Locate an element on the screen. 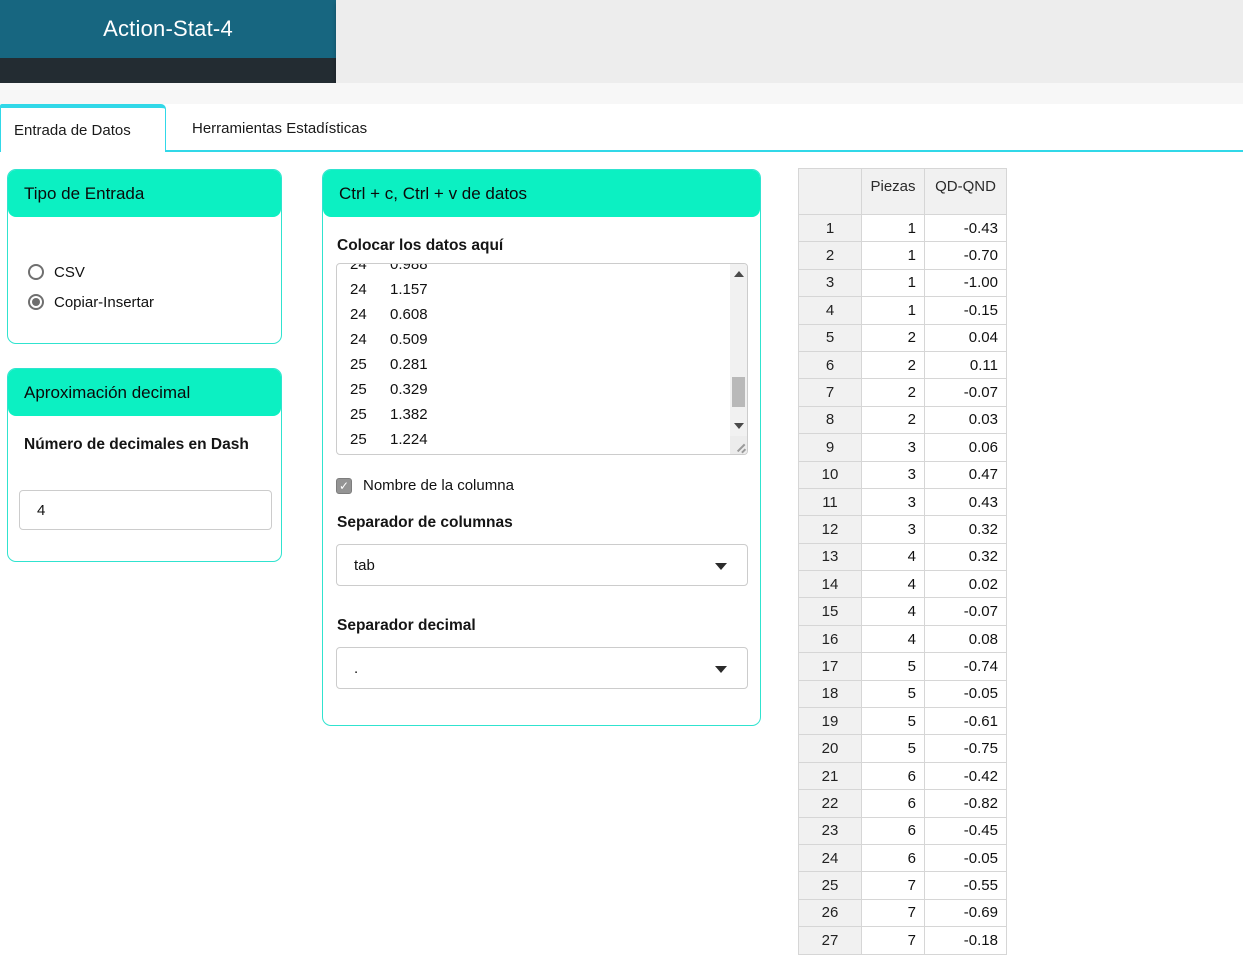 The width and height of the screenshot is (1243, 975). qdqnd-cell: -0.70 is located at coordinates (965, 255).